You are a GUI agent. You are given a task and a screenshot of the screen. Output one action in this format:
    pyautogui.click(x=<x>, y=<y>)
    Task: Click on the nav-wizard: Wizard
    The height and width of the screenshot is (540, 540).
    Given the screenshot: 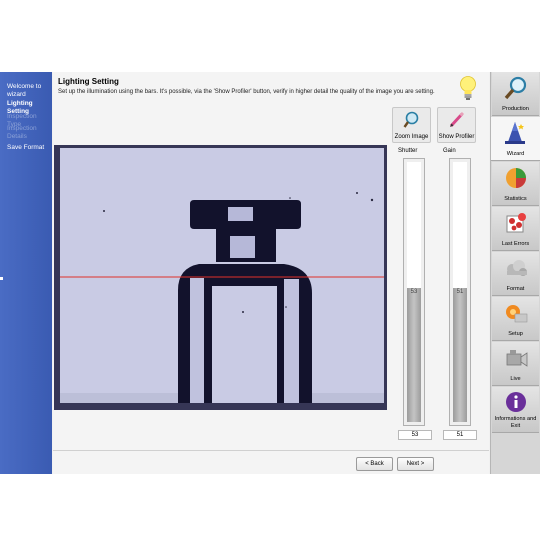 What is the action you would take?
    pyautogui.click(x=515, y=139)
    